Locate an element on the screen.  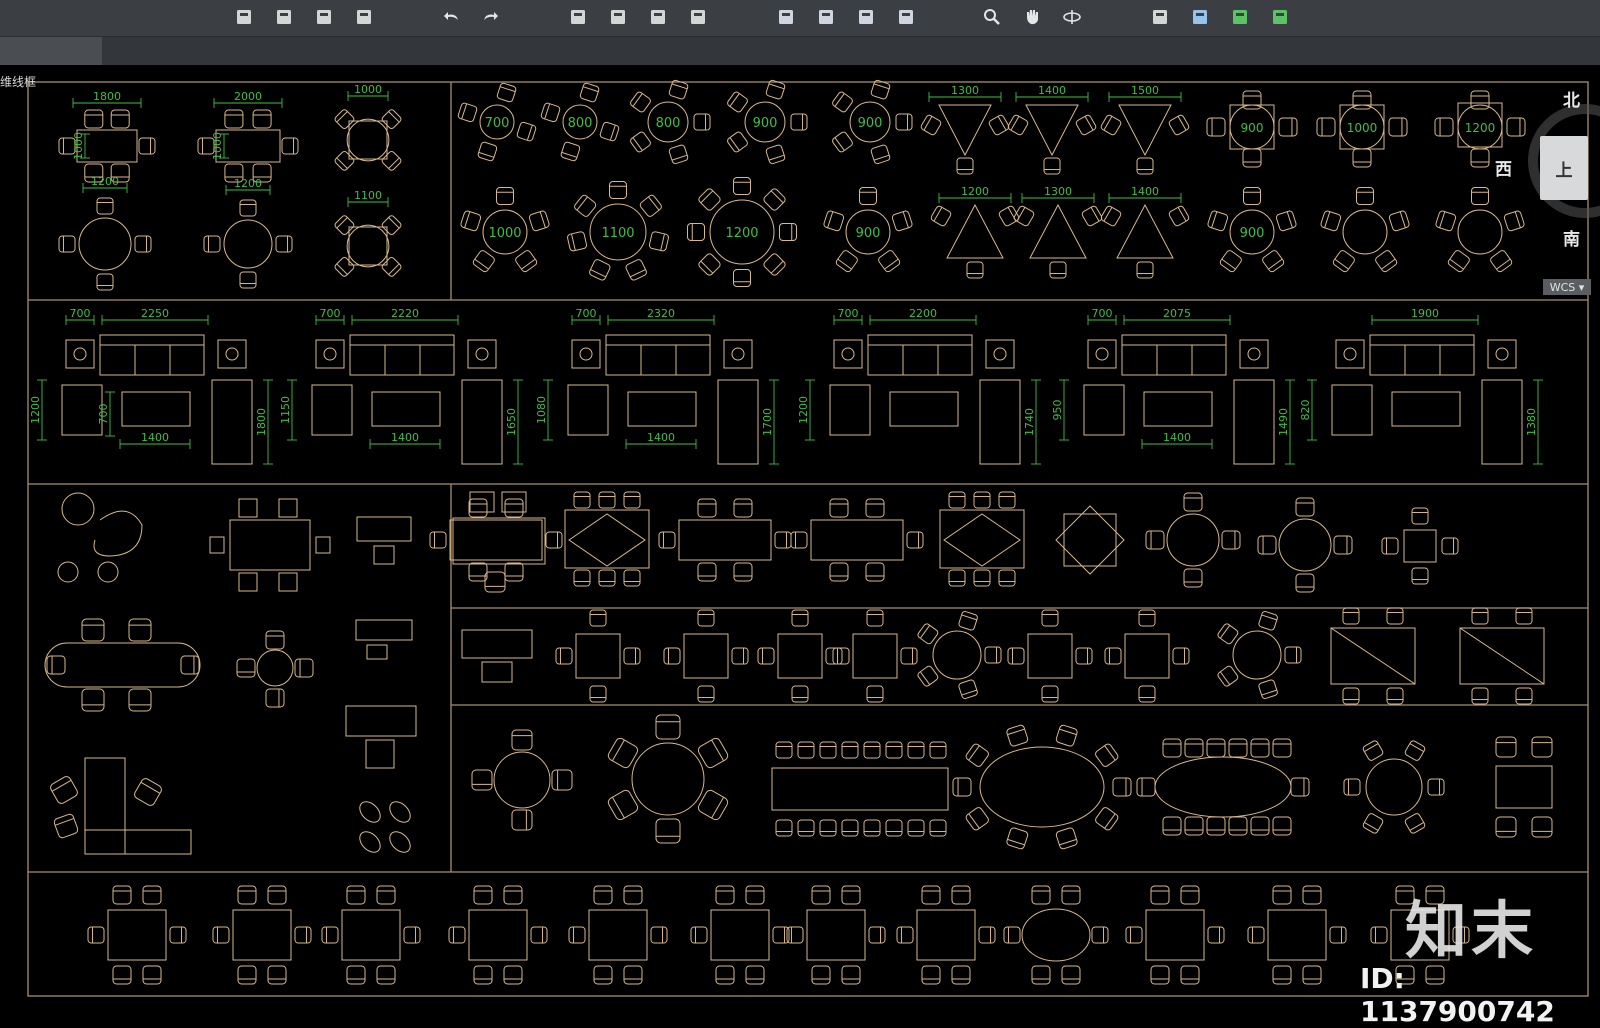
open-folder-icon is located at coordinates (284, 17).